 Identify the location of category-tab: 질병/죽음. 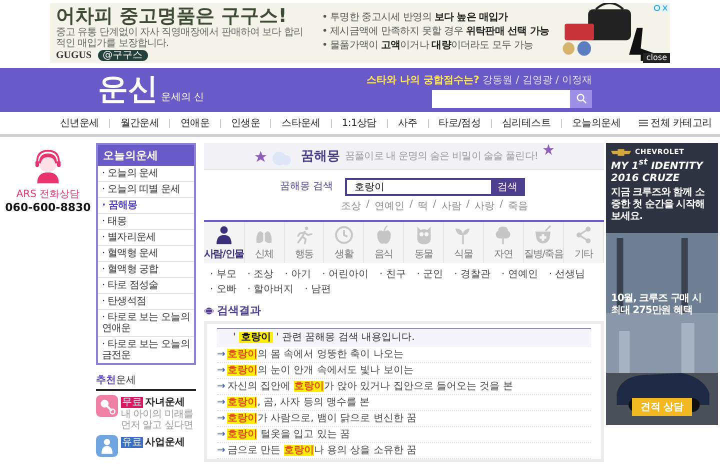
(544, 242).